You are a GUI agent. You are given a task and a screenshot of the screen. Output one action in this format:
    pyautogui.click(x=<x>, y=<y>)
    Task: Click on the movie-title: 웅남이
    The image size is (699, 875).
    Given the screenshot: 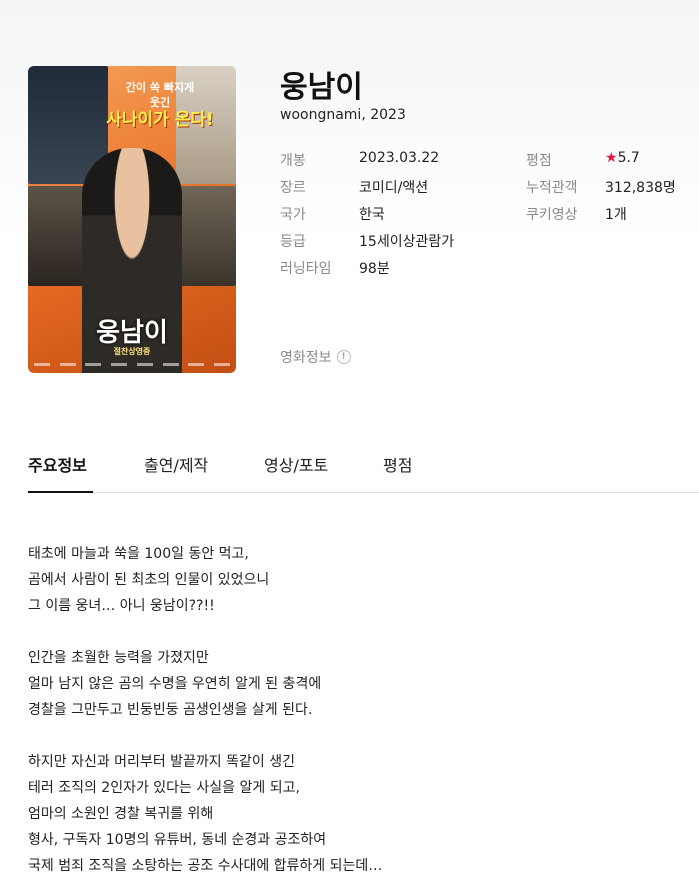 What is the action you would take?
    pyautogui.click(x=321, y=87)
    